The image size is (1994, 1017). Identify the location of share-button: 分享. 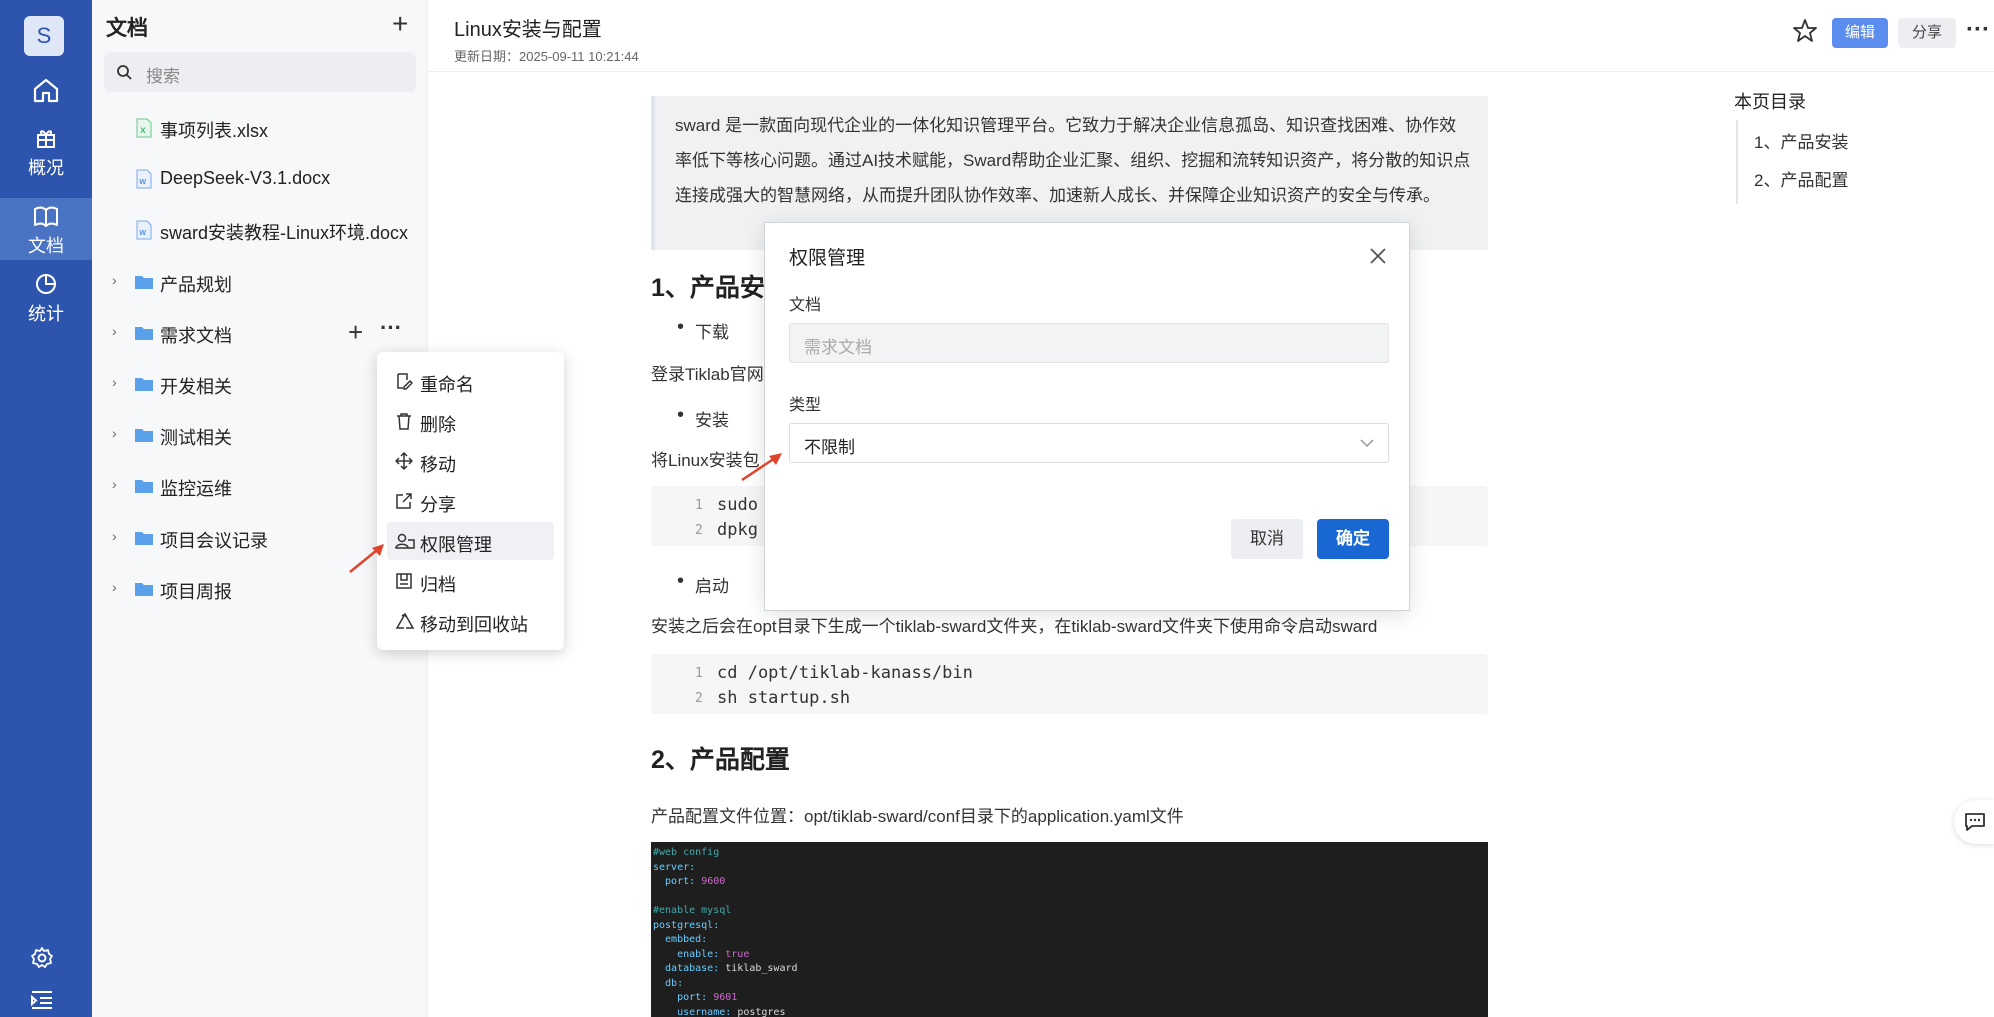
(1927, 33).